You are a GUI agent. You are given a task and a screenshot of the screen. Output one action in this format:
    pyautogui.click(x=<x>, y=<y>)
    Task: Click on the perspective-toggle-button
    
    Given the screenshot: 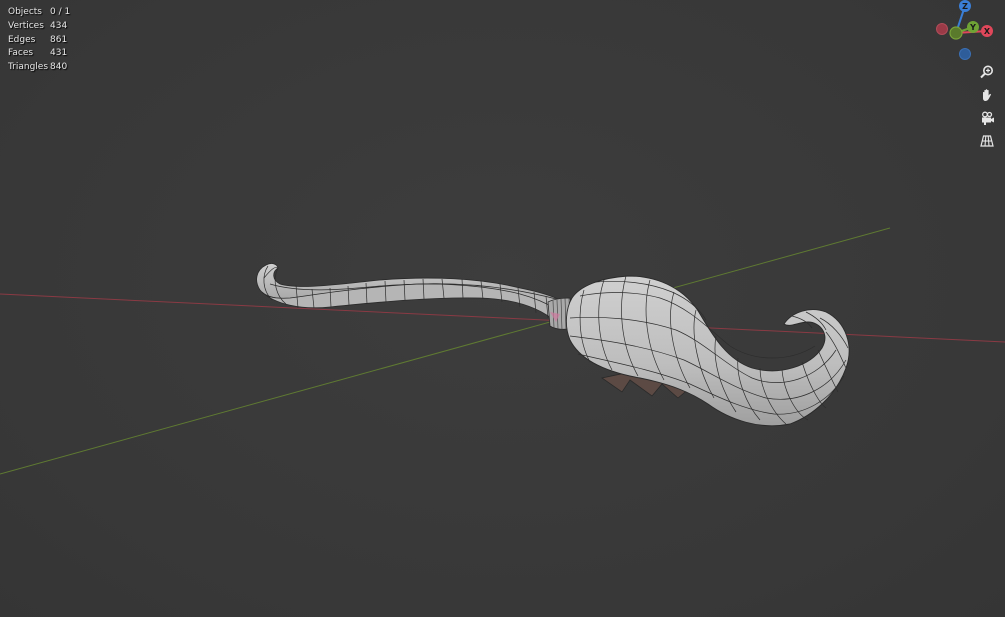 What is the action you would take?
    pyautogui.click(x=987, y=141)
    